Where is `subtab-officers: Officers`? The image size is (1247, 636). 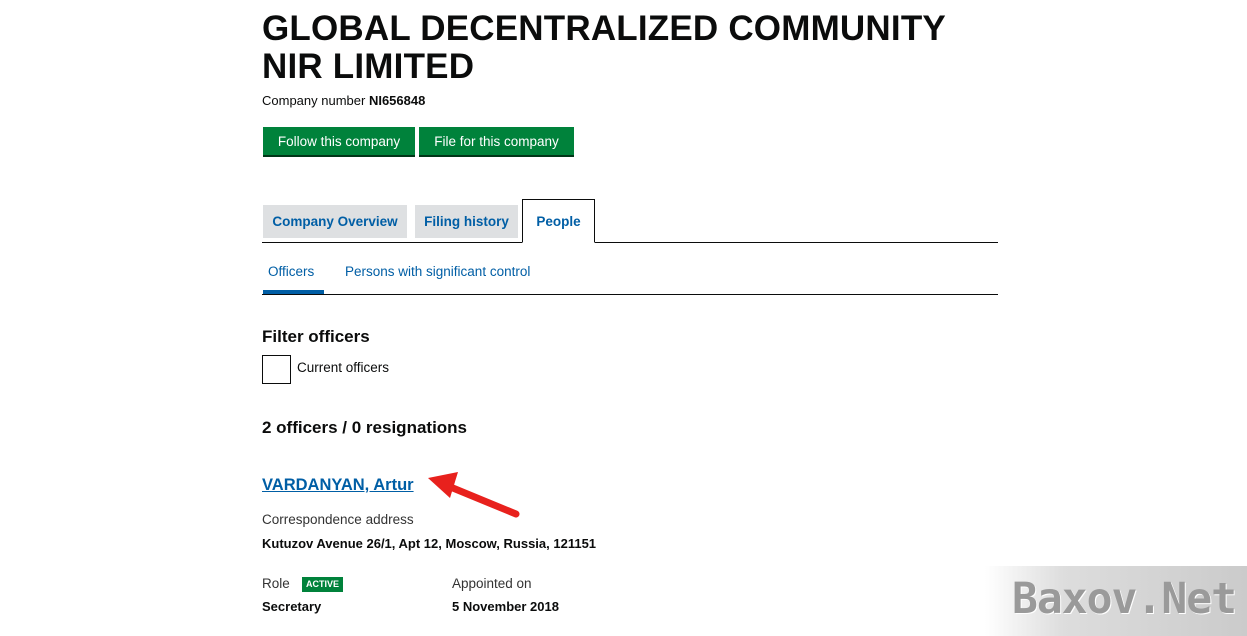 subtab-officers: Officers is located at coordinates (291, 271).